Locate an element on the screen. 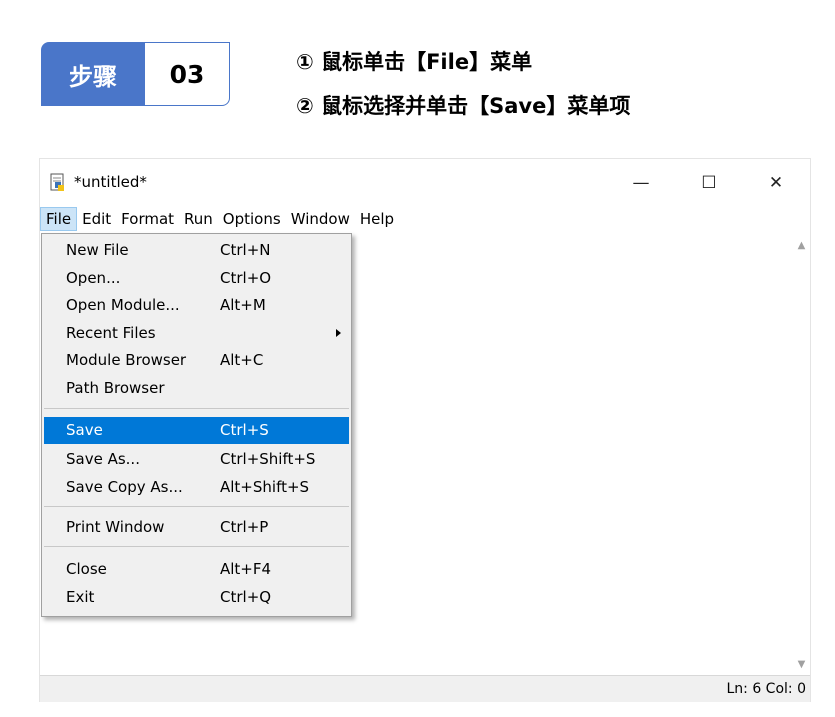 This screenshot has width=835, height=717. menu-item-label: Close is located at coordinates (86, 569).